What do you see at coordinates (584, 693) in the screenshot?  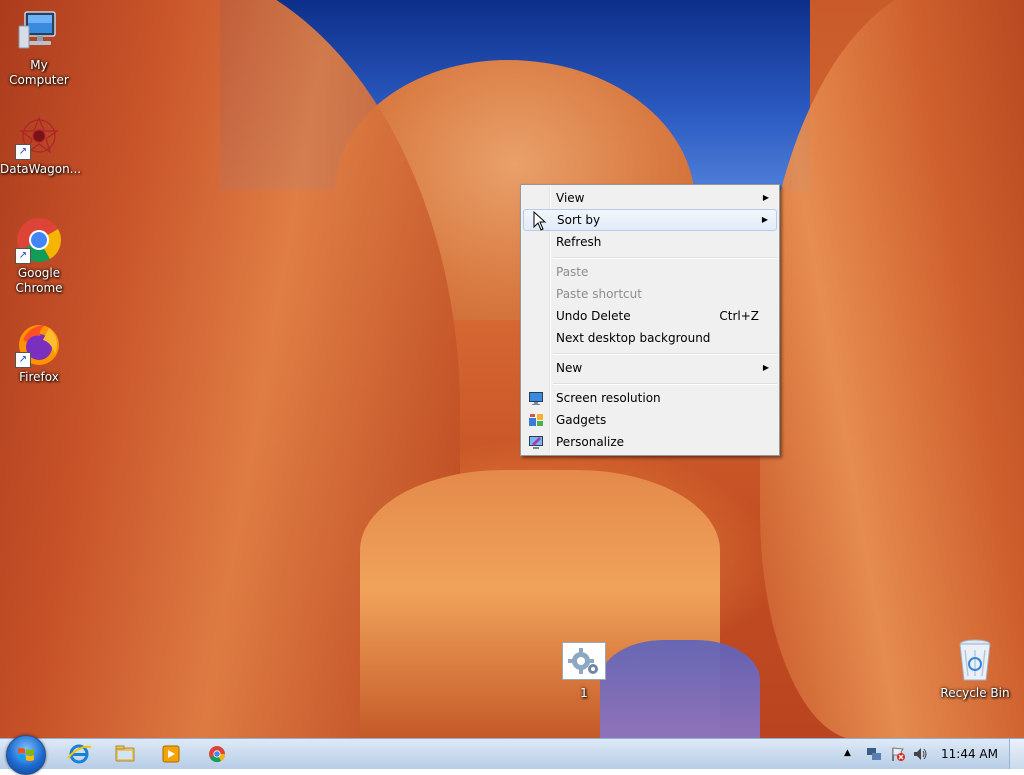 I see `desktop-icon-label: 1` at bounding box center [584, 693].